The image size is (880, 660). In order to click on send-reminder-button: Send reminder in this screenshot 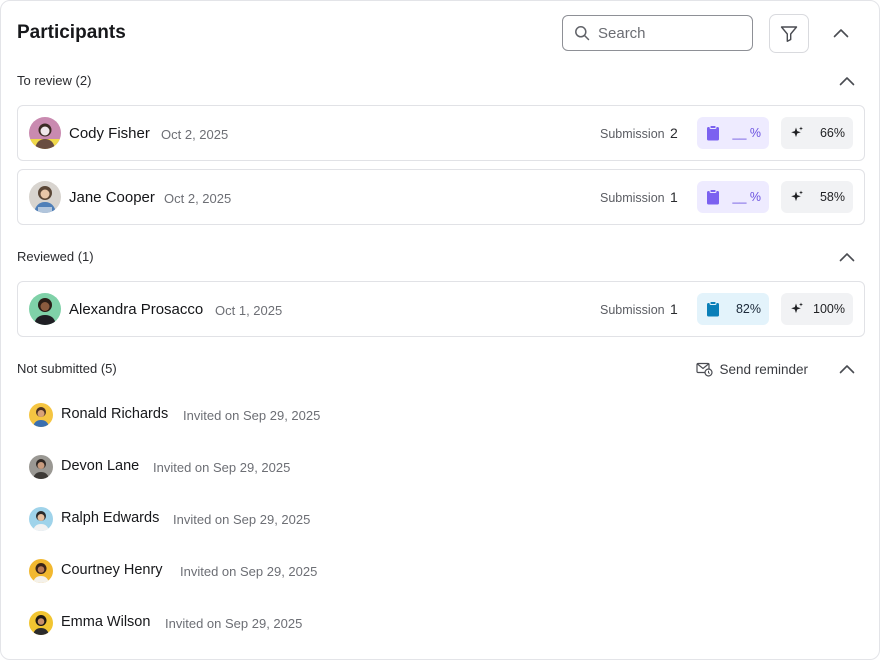, I will do `click(752, 369)`.